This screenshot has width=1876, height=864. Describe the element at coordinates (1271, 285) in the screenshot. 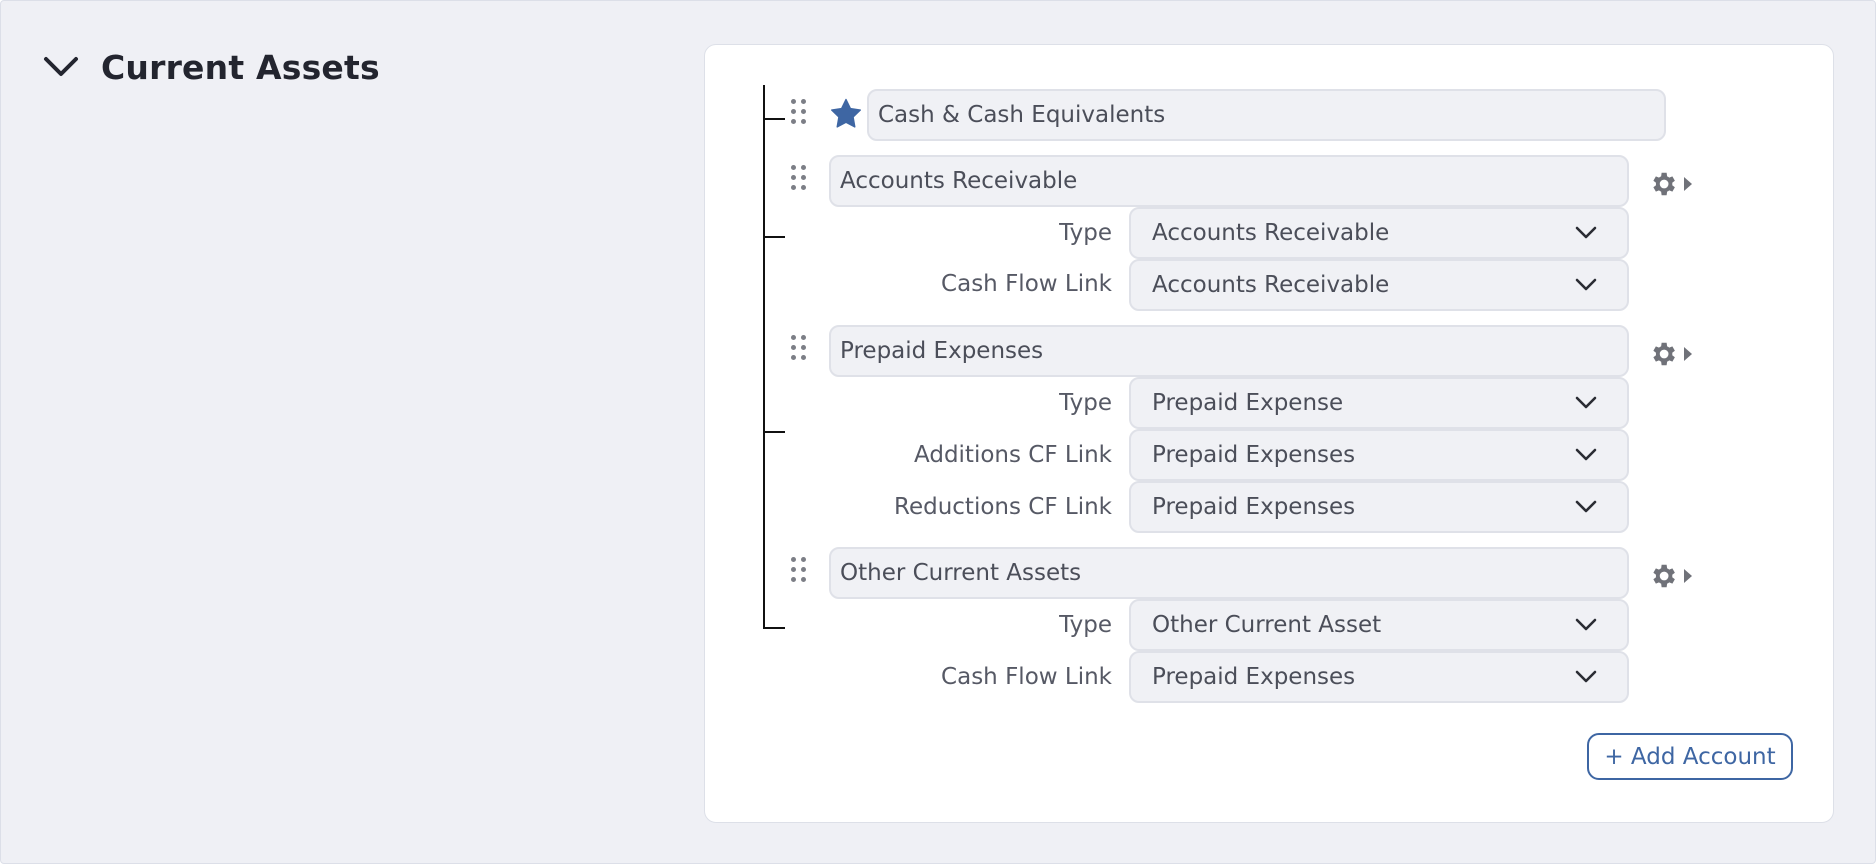

I see `cash-flow-link-value: Accounts Receivable` at that location.